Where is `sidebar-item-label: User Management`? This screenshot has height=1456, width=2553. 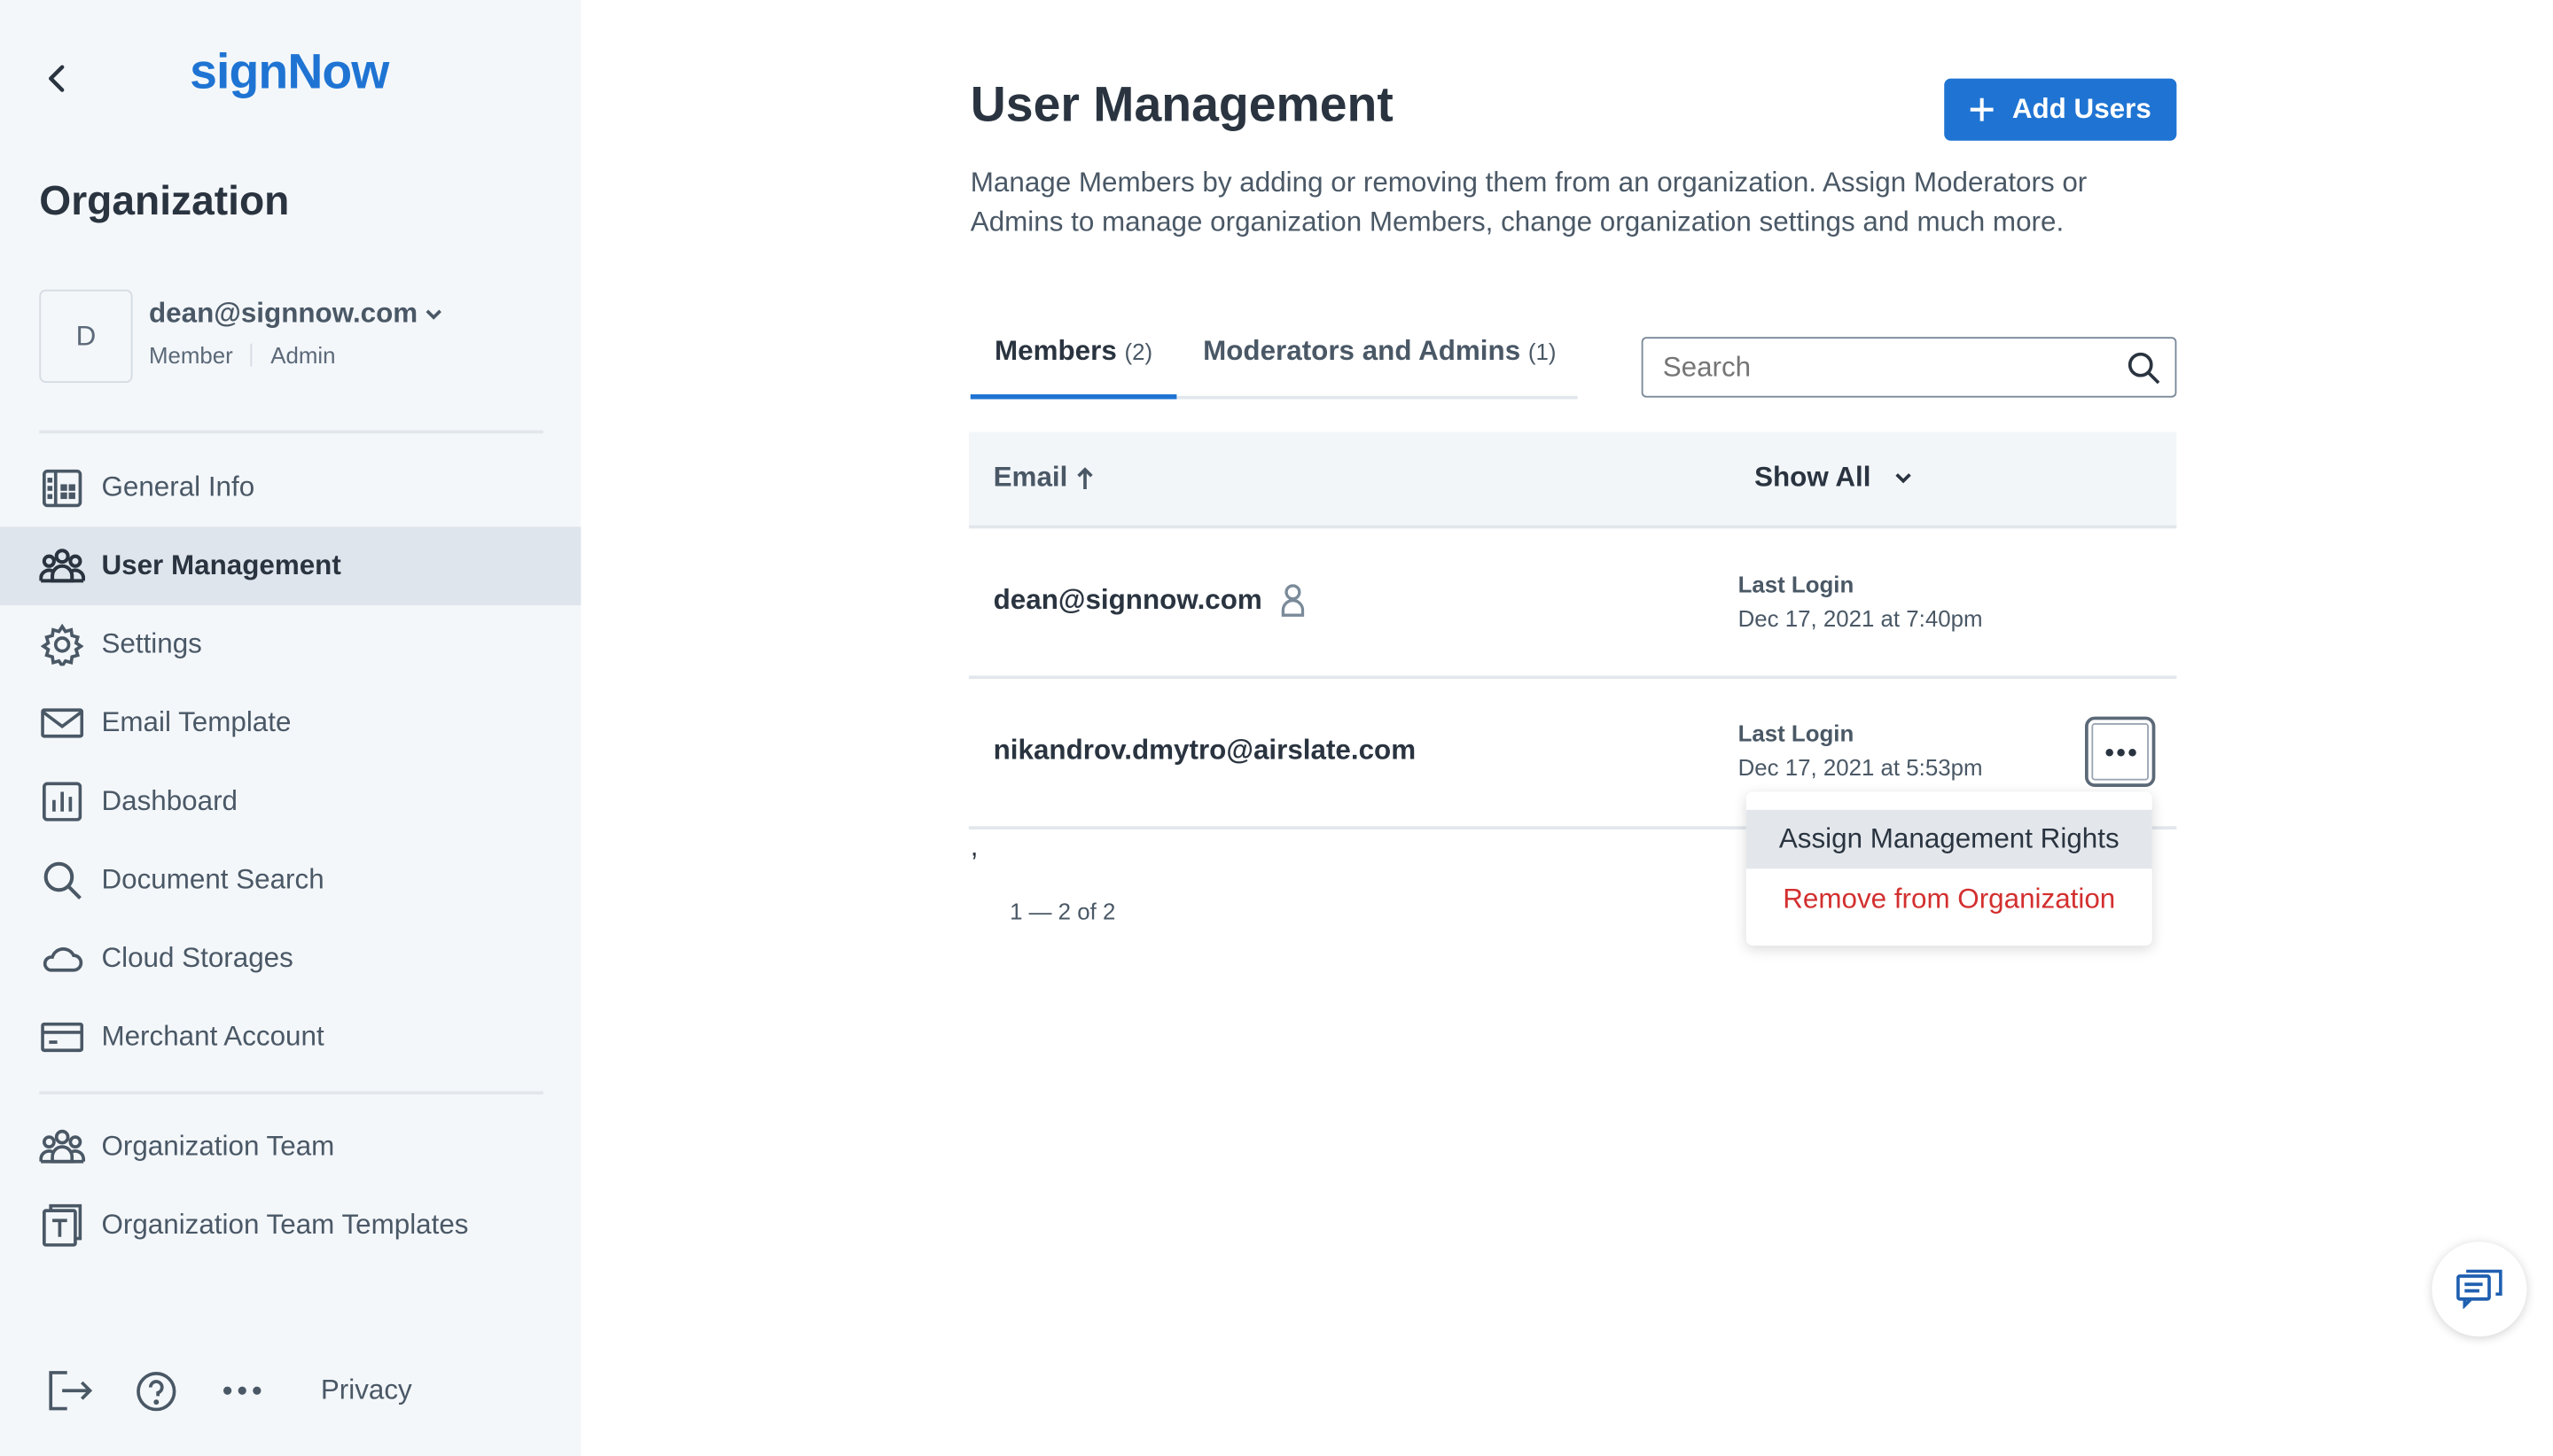 sidebar-item-label: User Management is located at coordinates (221, 565).